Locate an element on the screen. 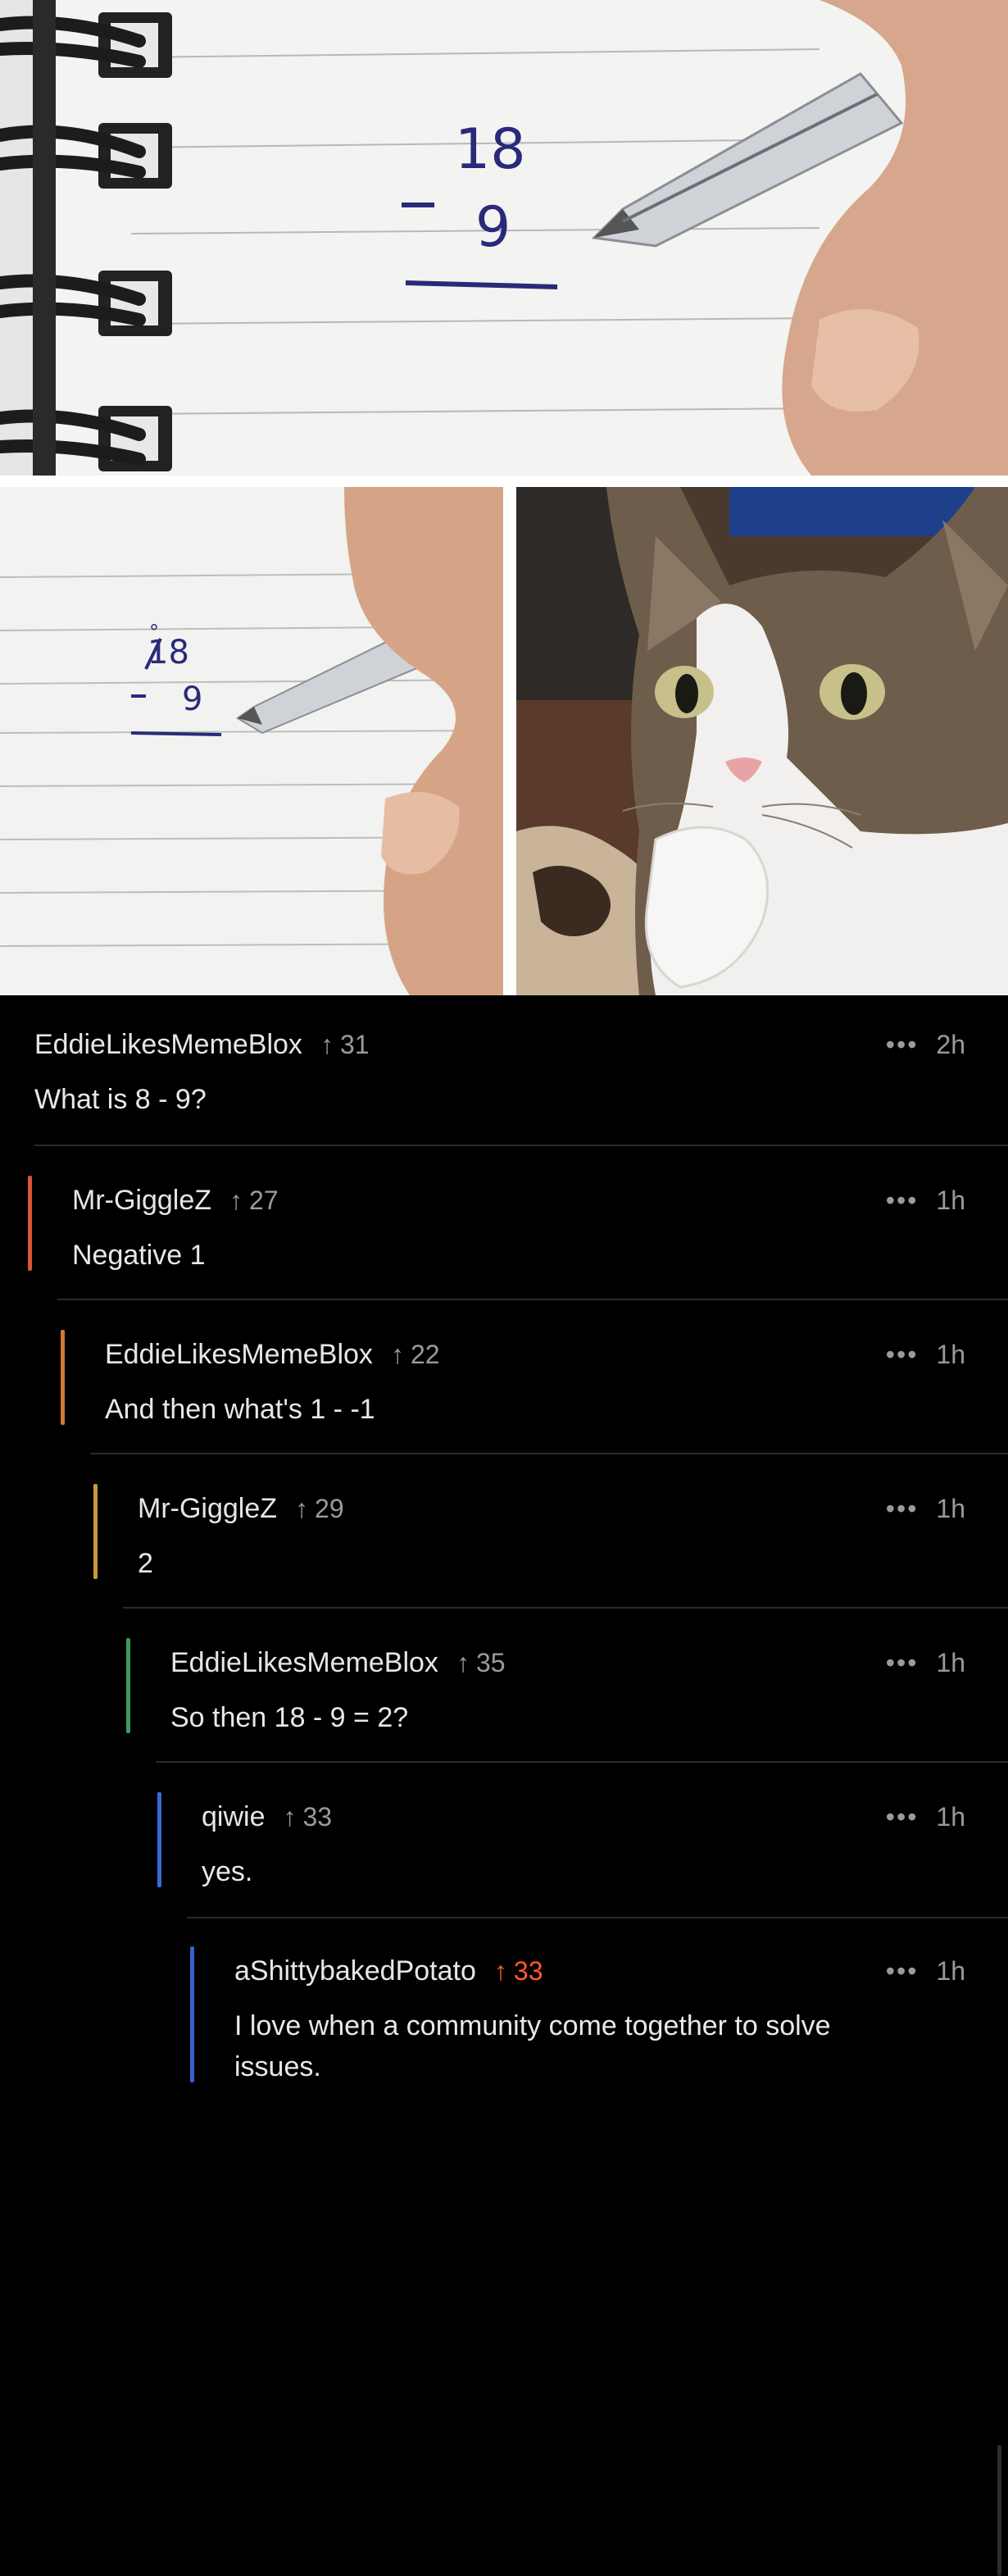 This screenshot has width=1008, height=2576. comment-header: EddieLikesMemeBlox ↑ 22 is located at coordinates (272, 1354).